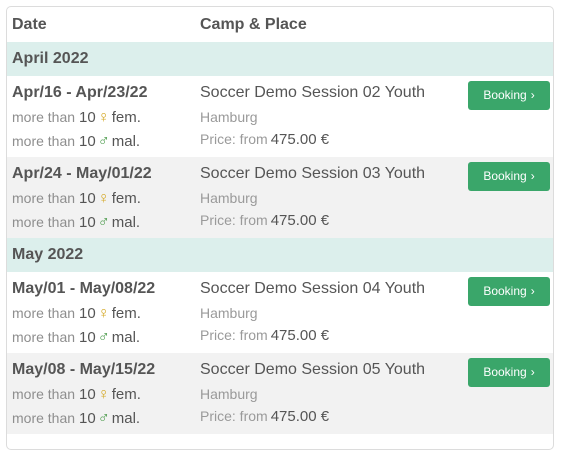 The width and height of the screenshot is (562, 461). Describe the element at coordinates (280, 59) in the screenshot. I see `month-header-april: April 2022` at that location.